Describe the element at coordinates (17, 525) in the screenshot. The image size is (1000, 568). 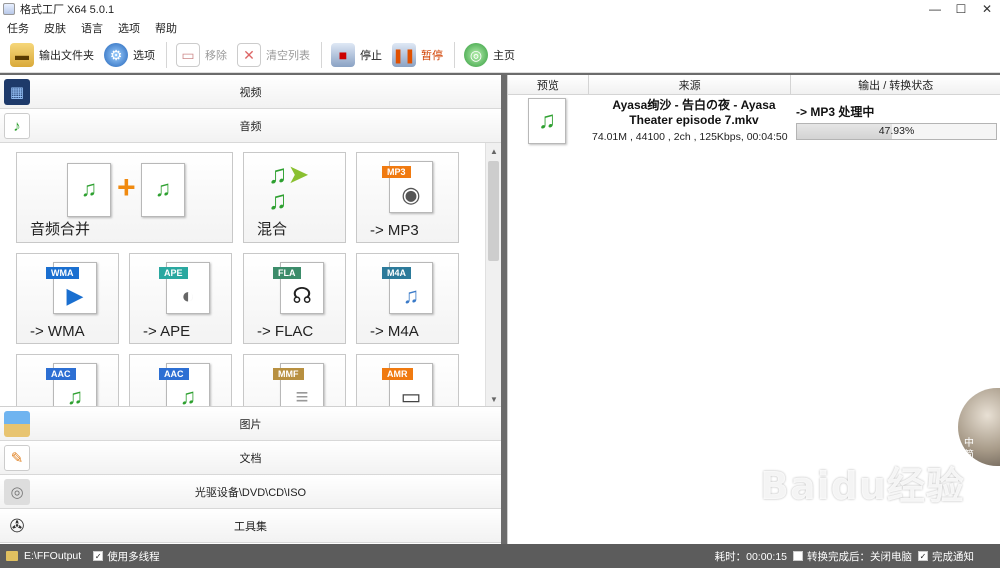
I see `film-reel-icon: ✇` at that location.